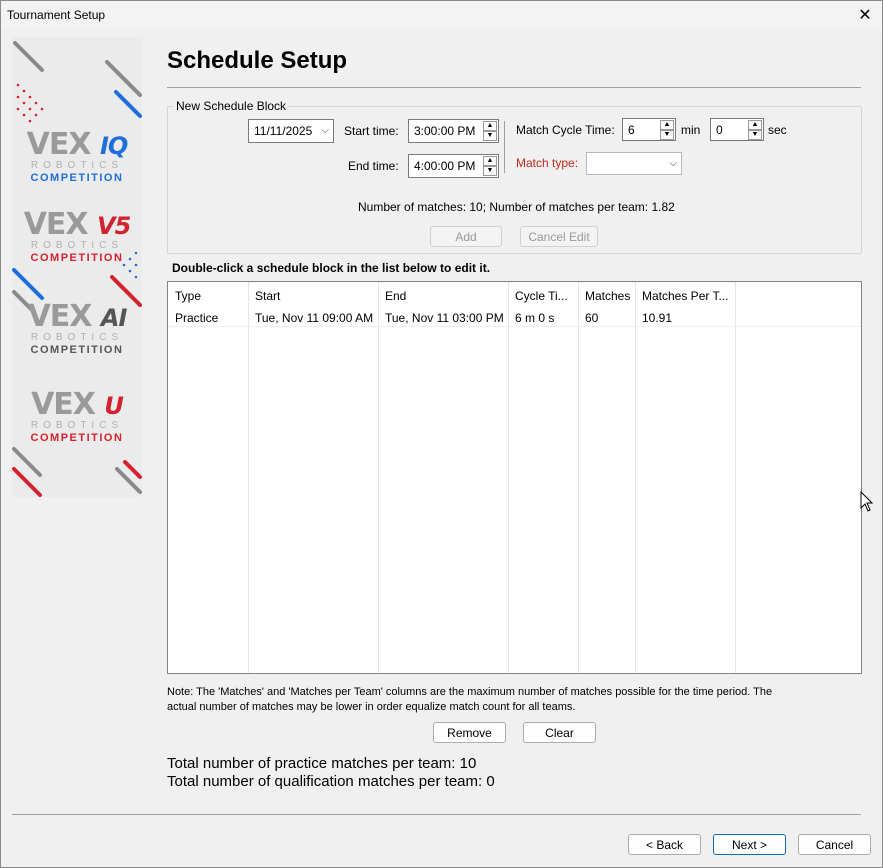 The height and width of the screenshot is (868, 883). Describe the element at coordinates (631, 129) in the screenshot. I see `cycle-minutes-value: 6` at that location.